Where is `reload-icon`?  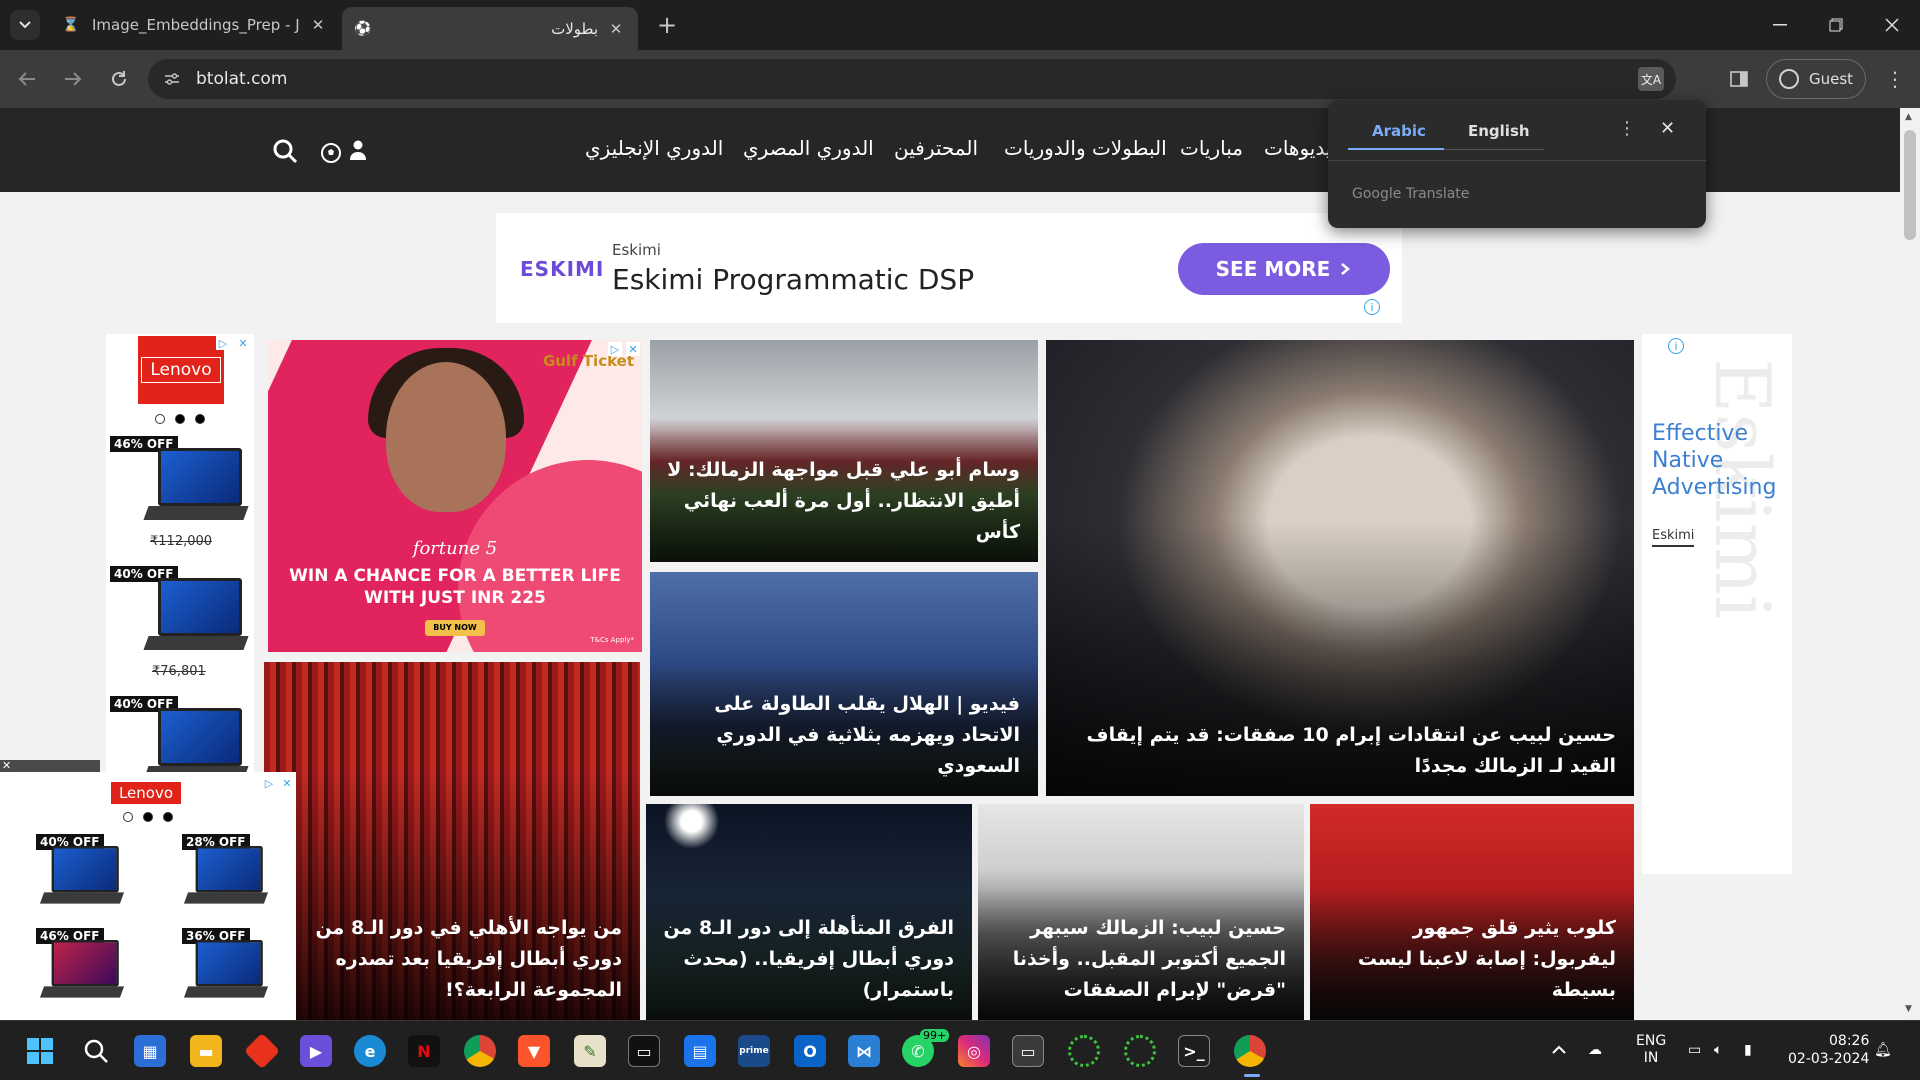 reload-icon is located at coordinates (119, 78).